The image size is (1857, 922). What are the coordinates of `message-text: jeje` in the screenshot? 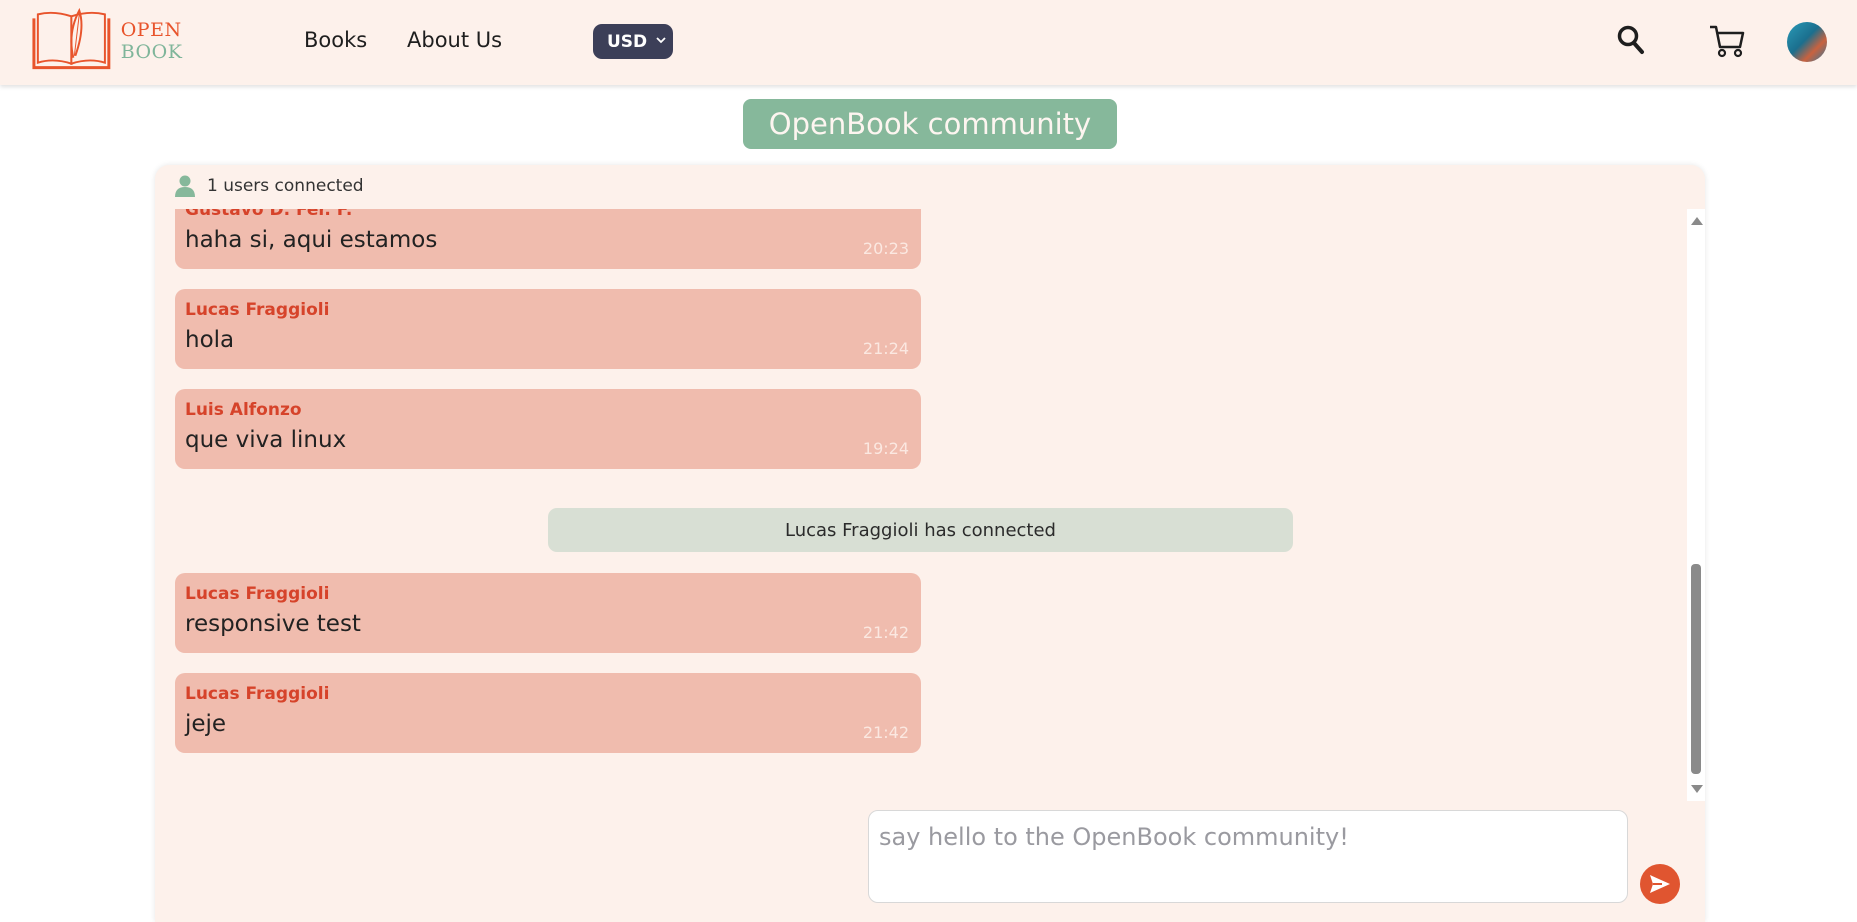 It's located at (206, 724).